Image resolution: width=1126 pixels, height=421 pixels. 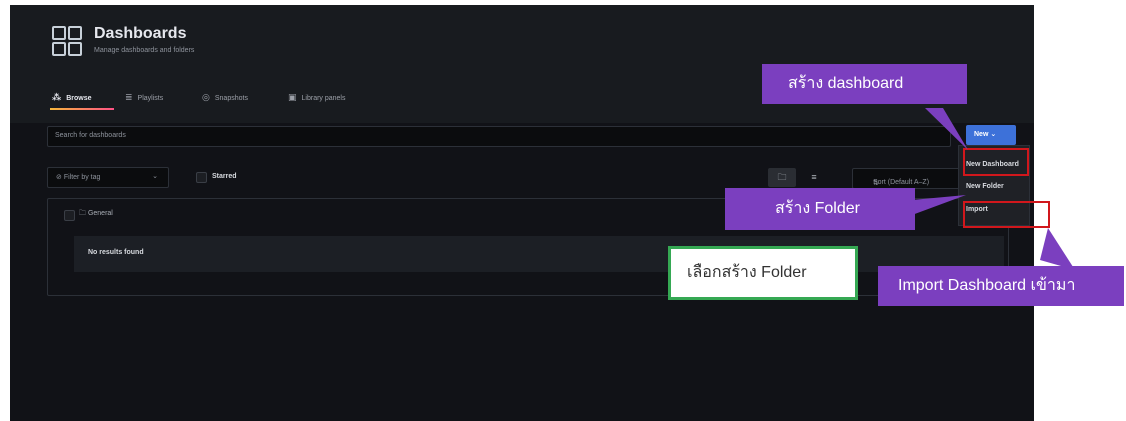 I want to click on pointer-create-dashboard, so click(x=946, y=129).